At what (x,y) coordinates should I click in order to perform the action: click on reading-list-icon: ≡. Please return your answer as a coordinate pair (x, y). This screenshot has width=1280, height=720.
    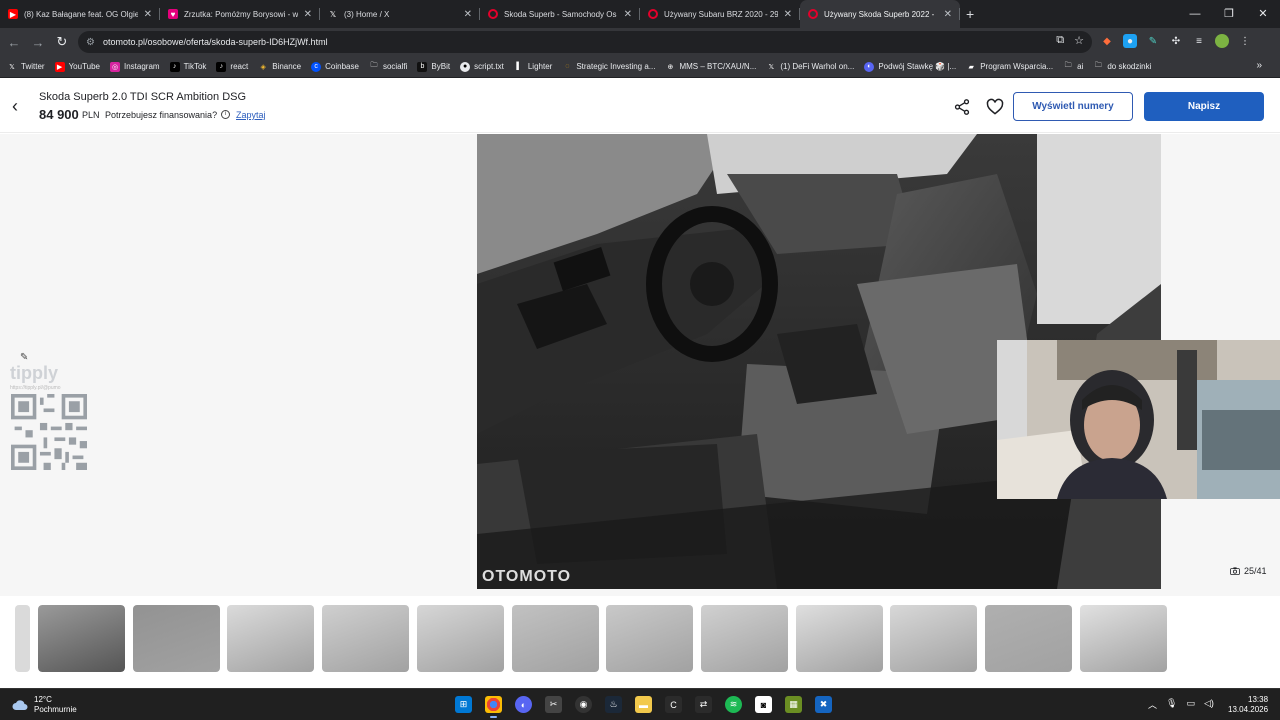
    Looking at the image, I should click on (1199, 41).